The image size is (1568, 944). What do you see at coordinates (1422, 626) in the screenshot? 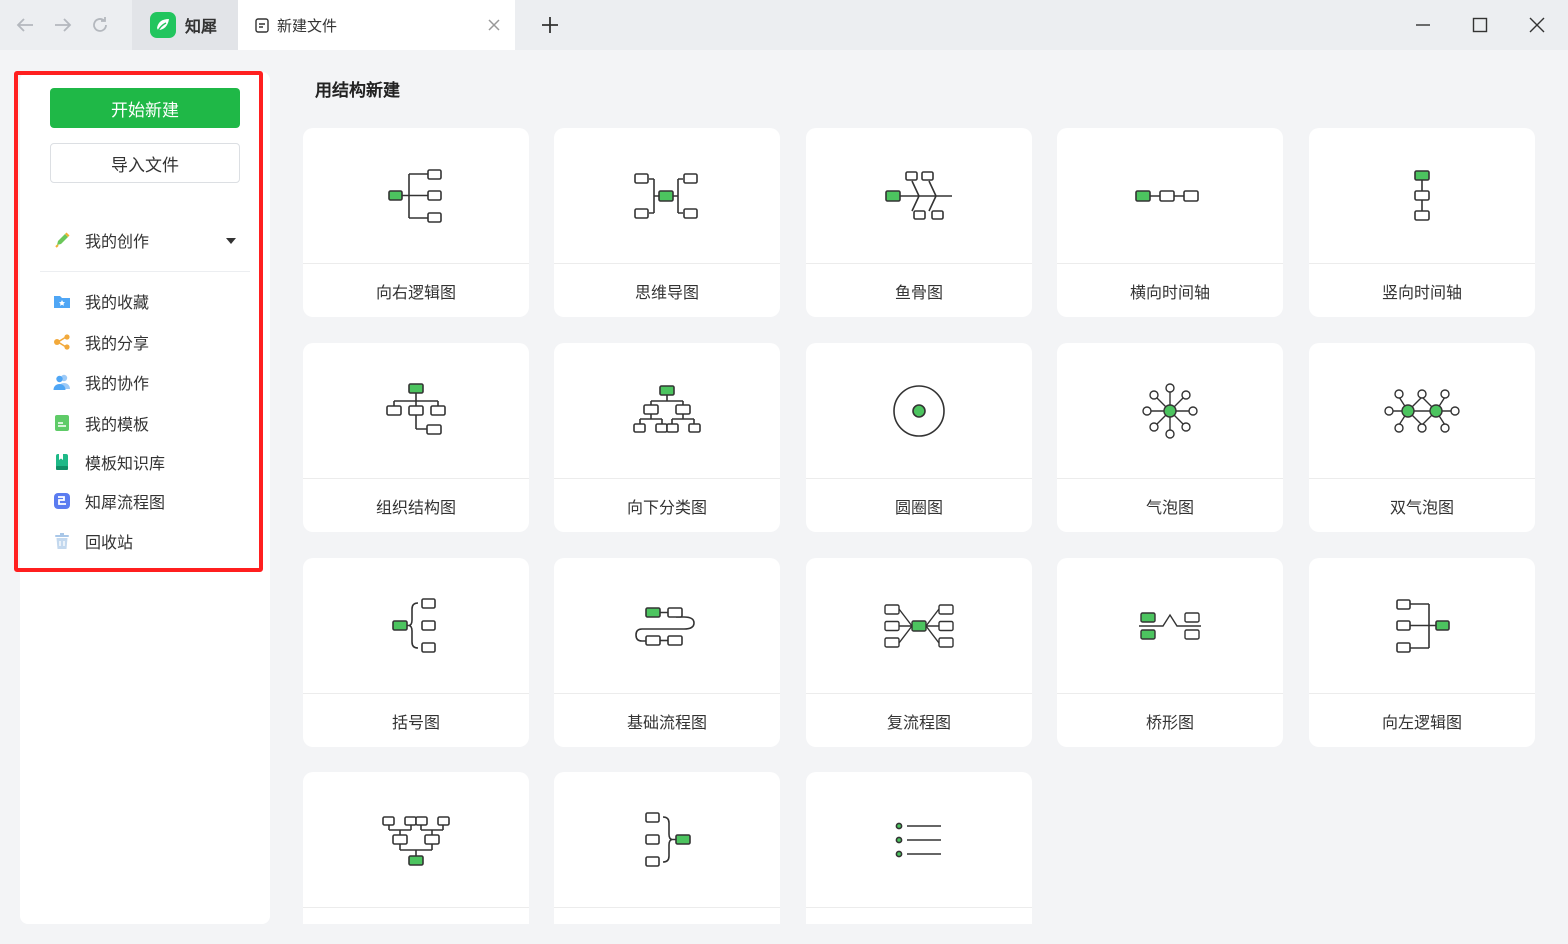
I see `left-logic-diagram-icon` at bounding box center [1422, 626].